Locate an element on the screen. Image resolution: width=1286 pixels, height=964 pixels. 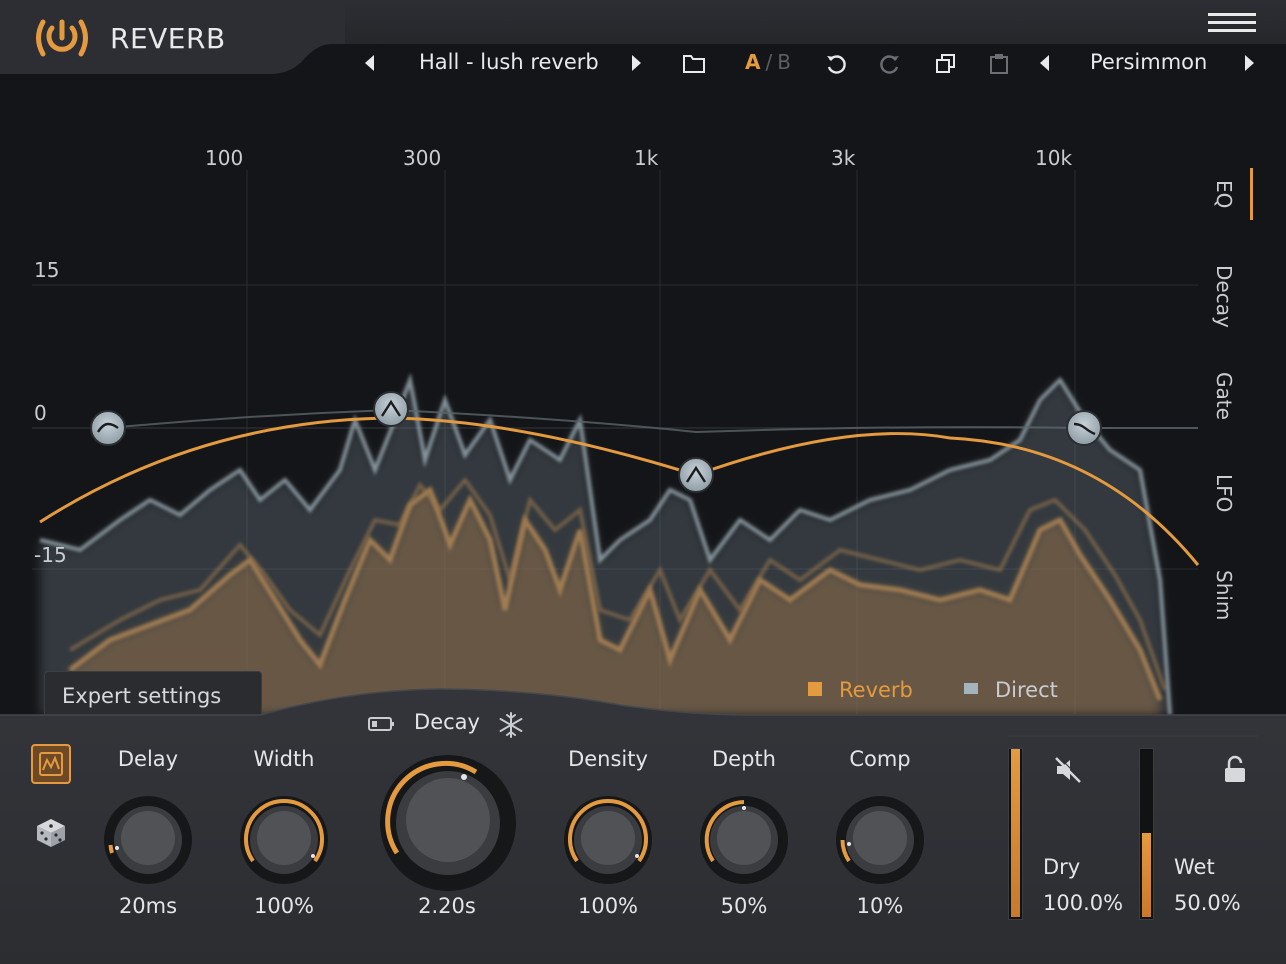
tab-eq-indicator is located at coordinates (1251, 194).